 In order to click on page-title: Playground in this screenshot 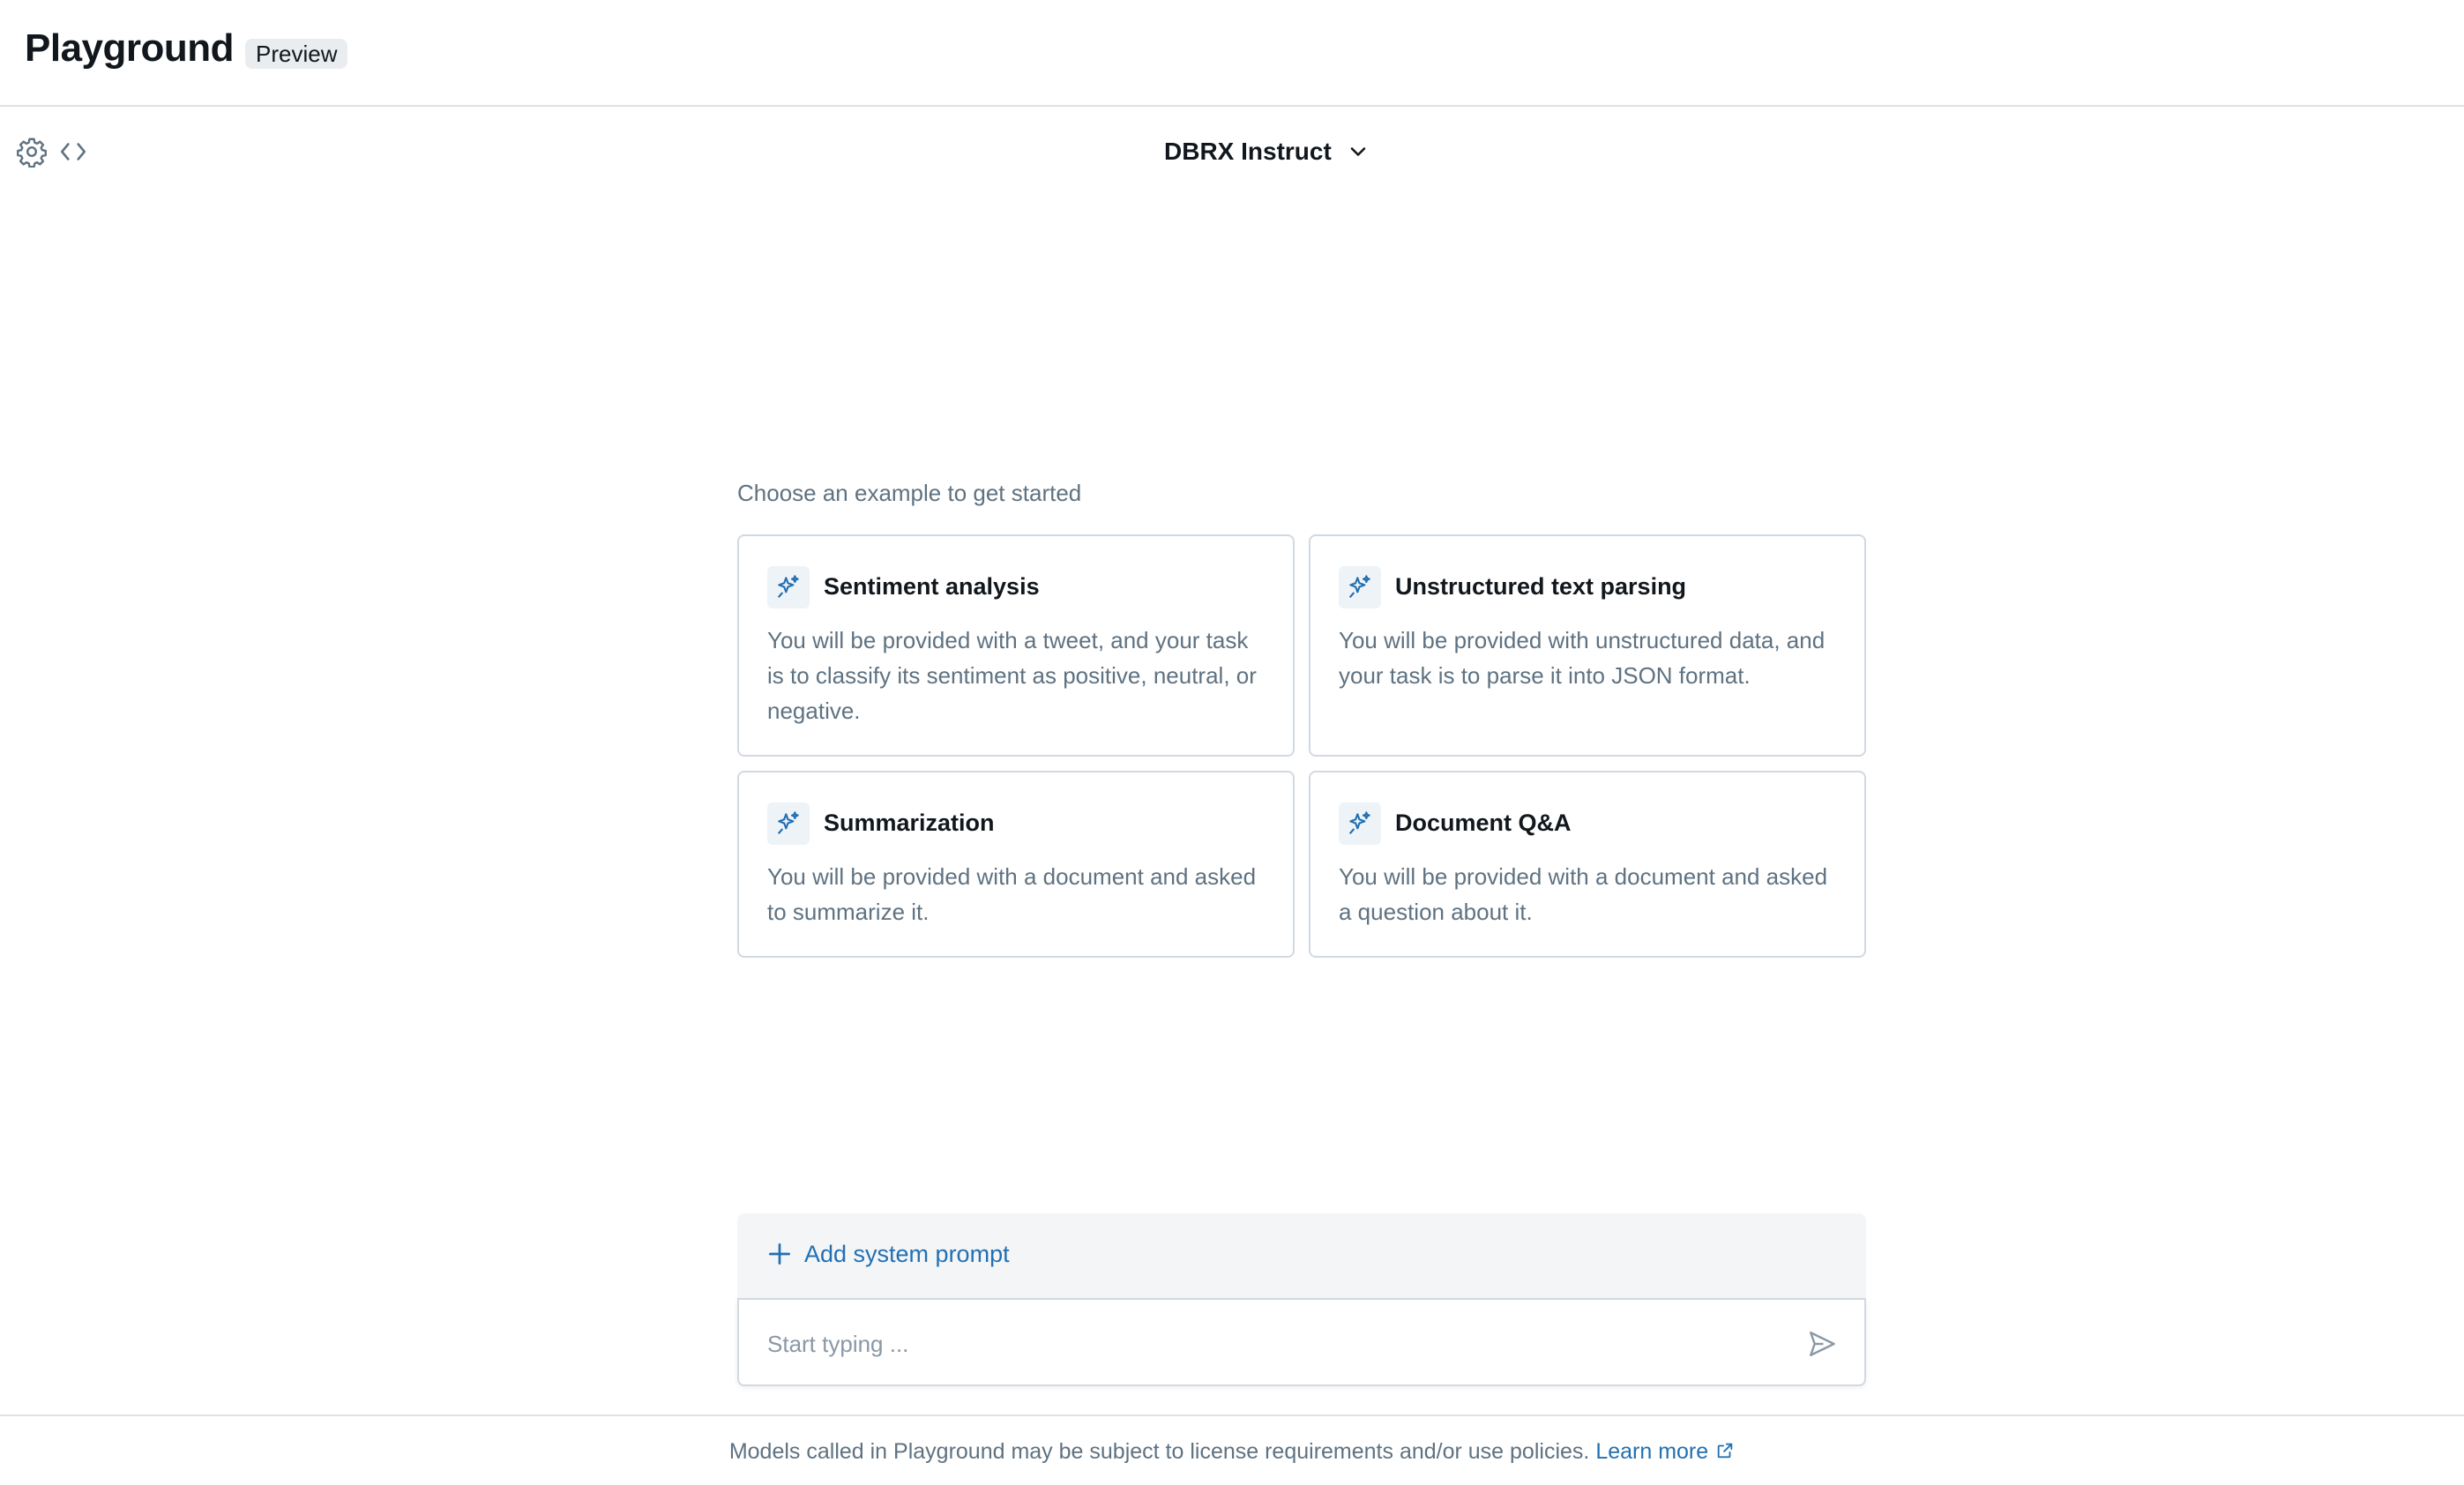, I will do `click(130, 48)`.